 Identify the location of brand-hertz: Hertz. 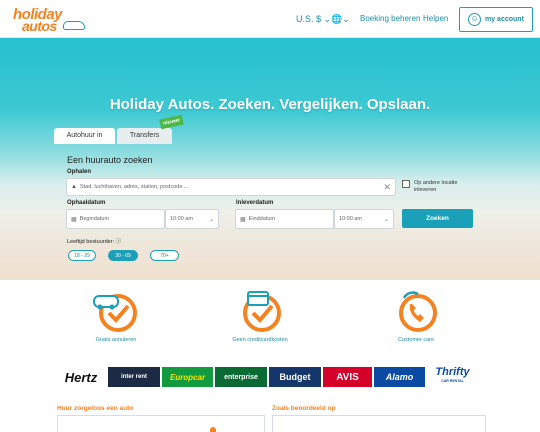
(81, 377).